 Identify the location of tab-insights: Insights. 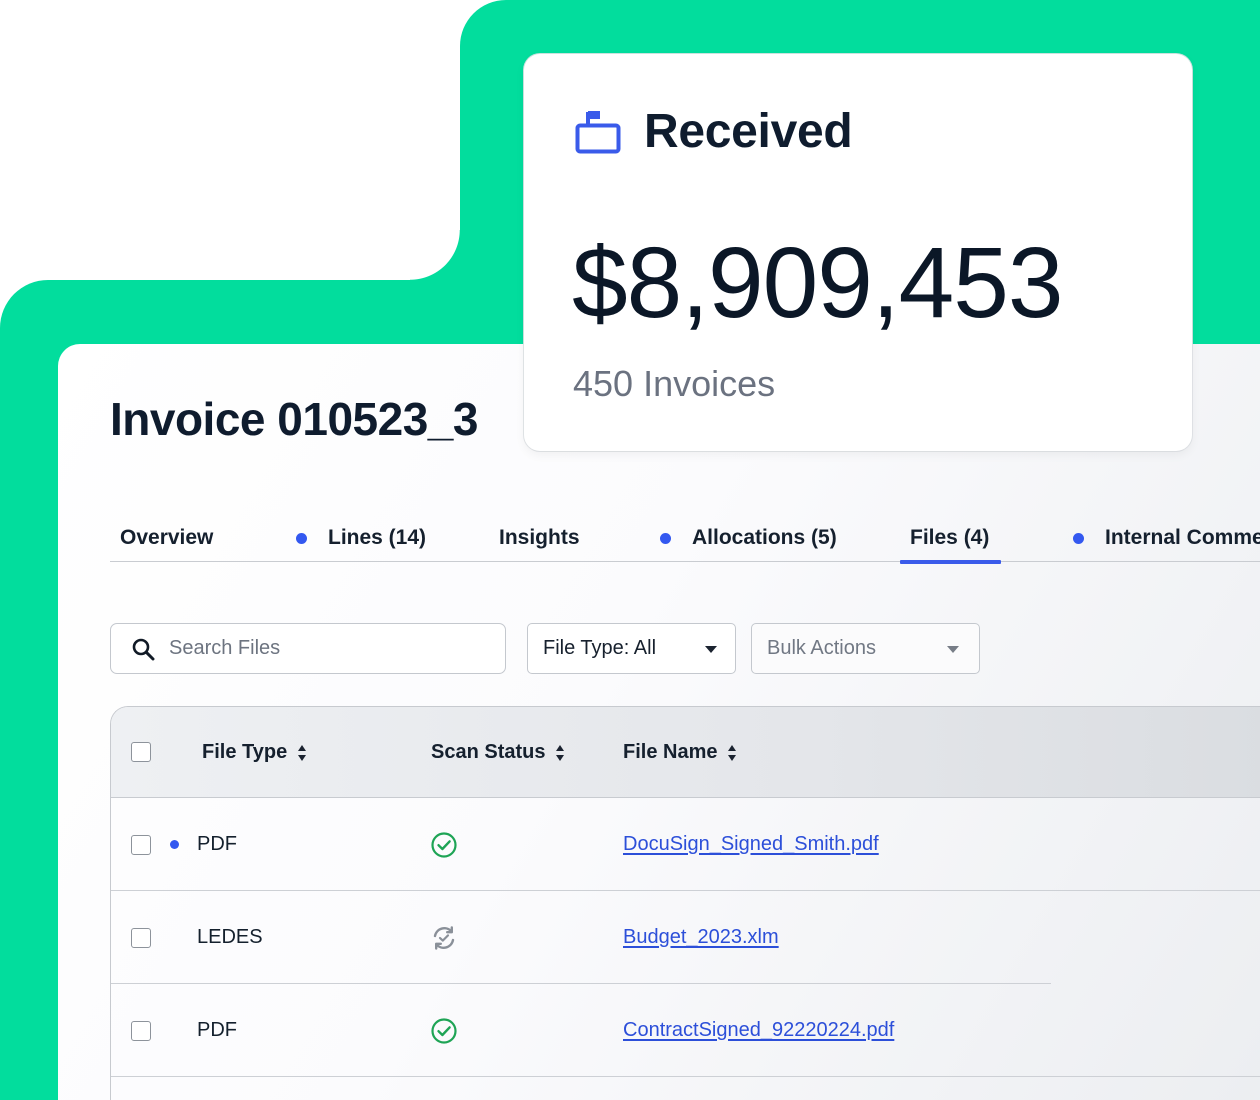
(539, 538).